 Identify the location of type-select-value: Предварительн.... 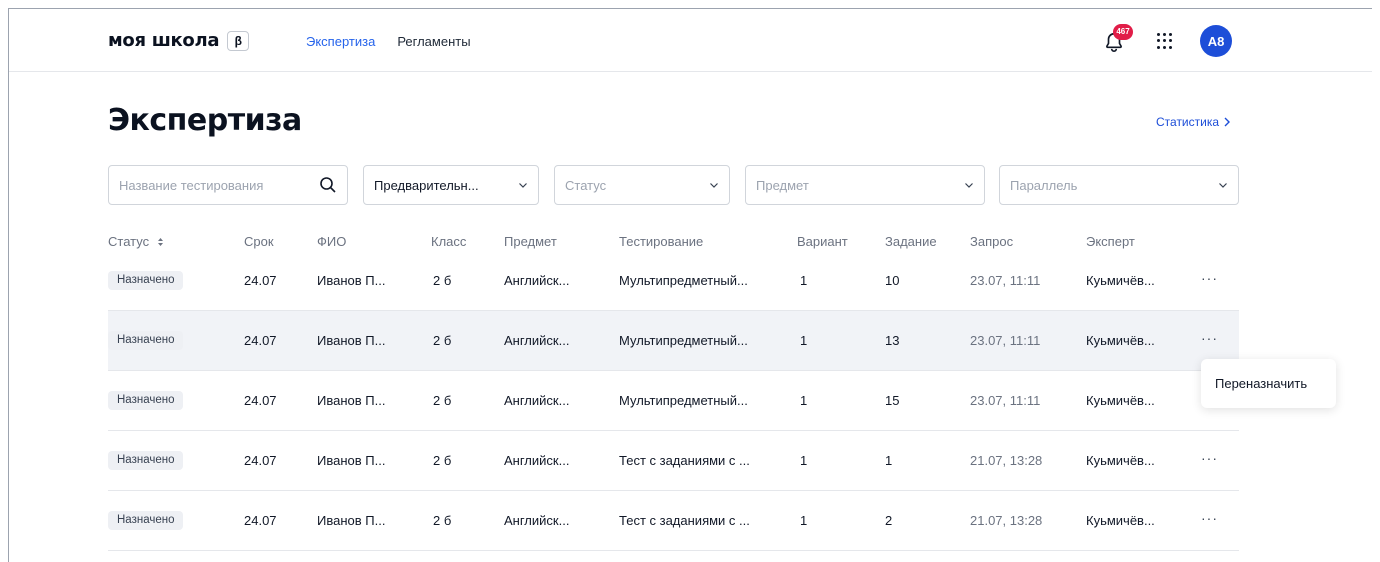
(426, 185).